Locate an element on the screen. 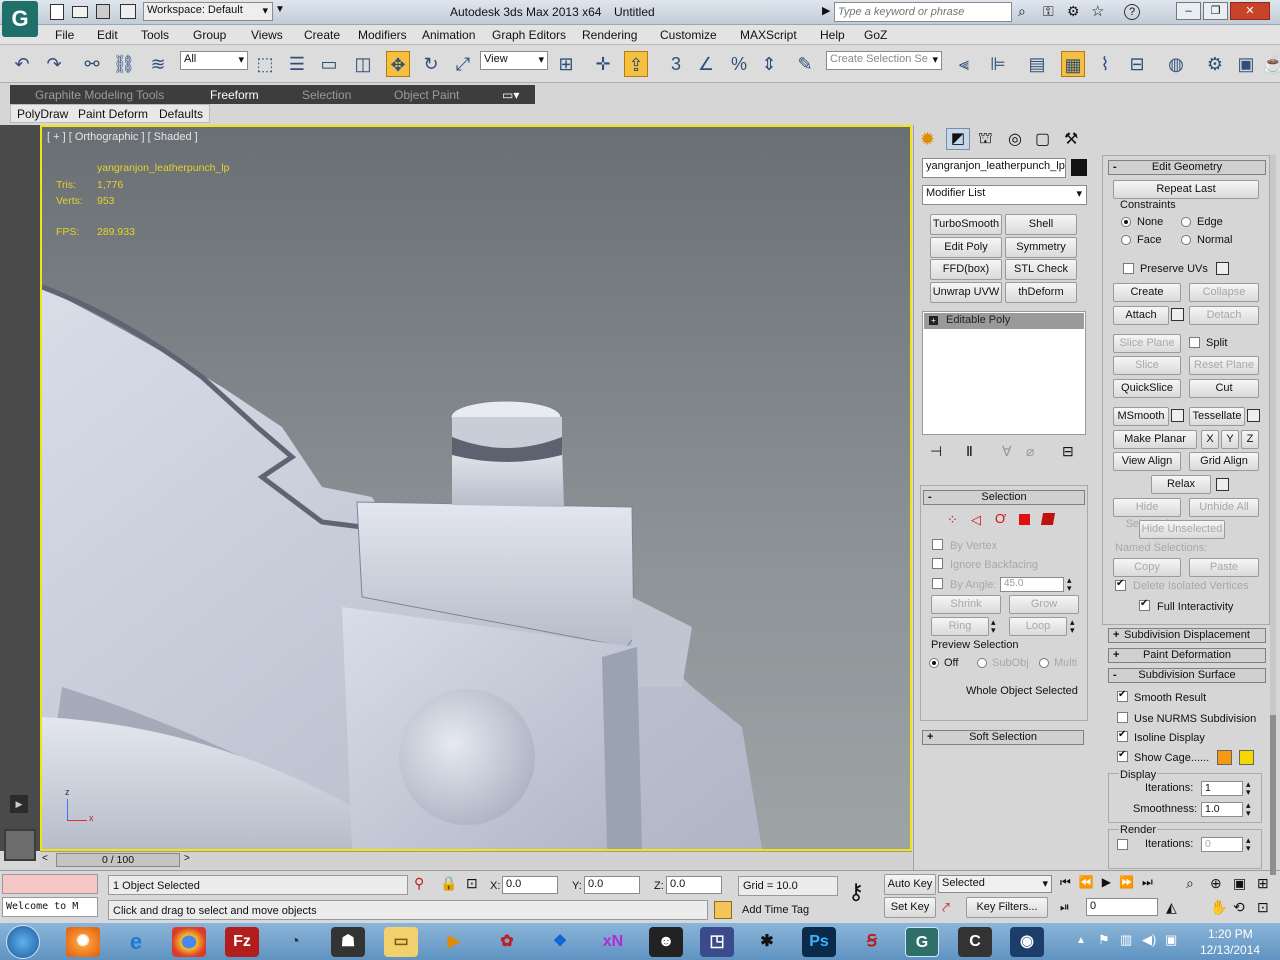 Image resolution: width=1280 pixels, height=960 pixels. search-expand-icon: ▶ is located at coordinates (826, 10).